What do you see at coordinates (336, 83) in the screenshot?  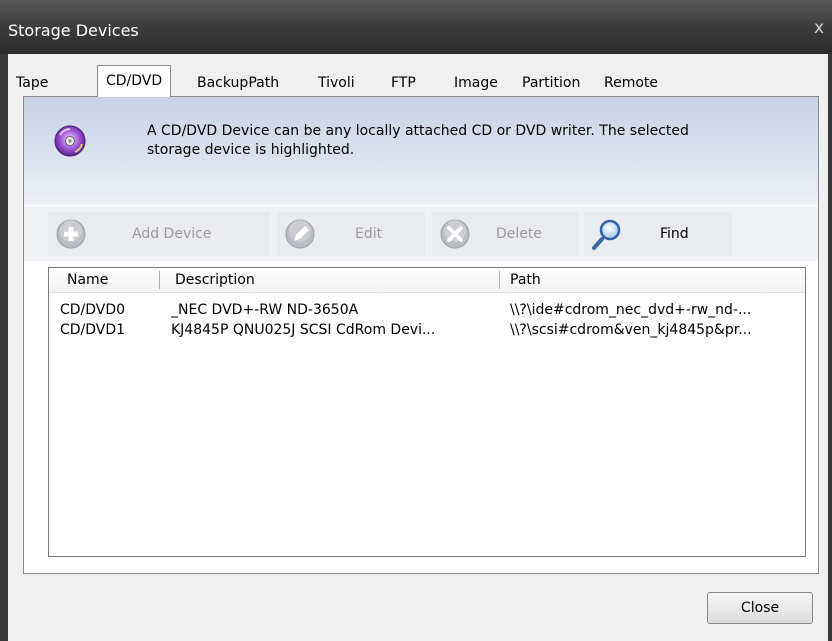 I see `tab-tivoli: Tivoli` at bounding box center [336, 83].